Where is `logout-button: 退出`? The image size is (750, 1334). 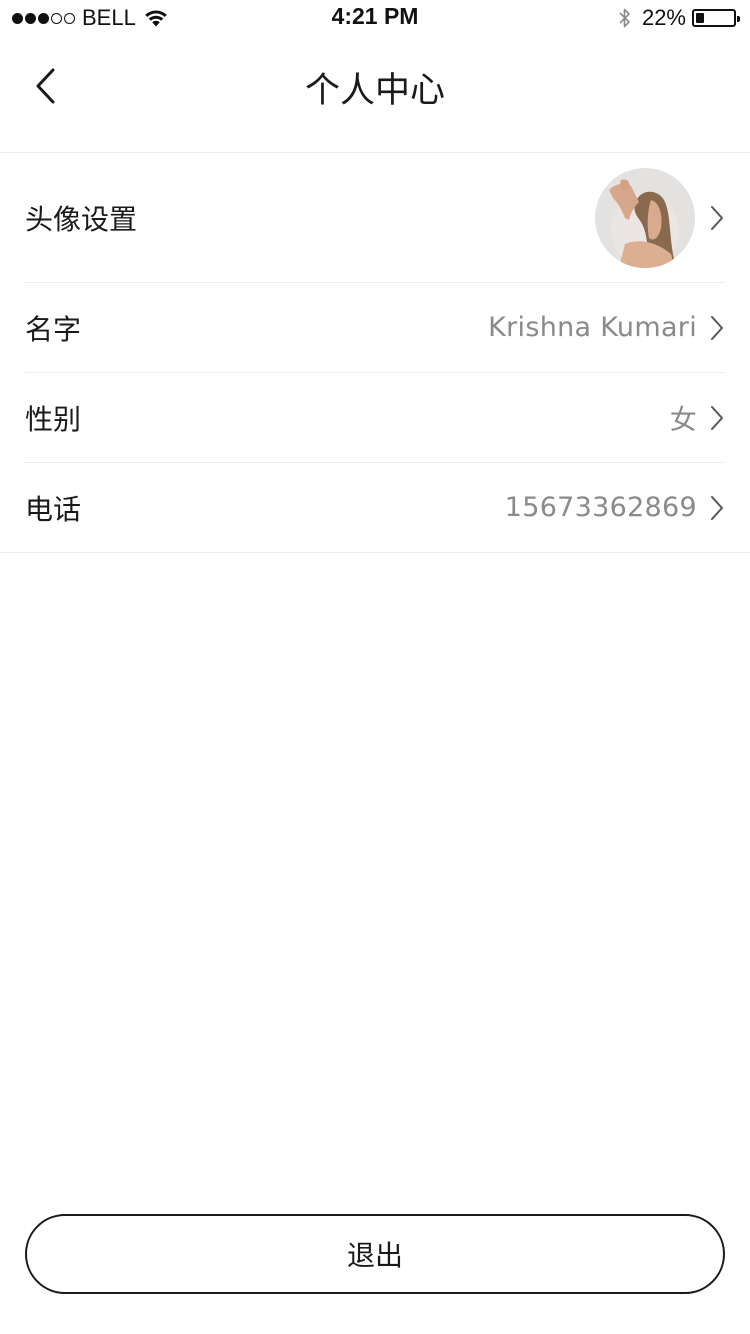 logout-button: 退出 is located at coordinates (375, 1254).